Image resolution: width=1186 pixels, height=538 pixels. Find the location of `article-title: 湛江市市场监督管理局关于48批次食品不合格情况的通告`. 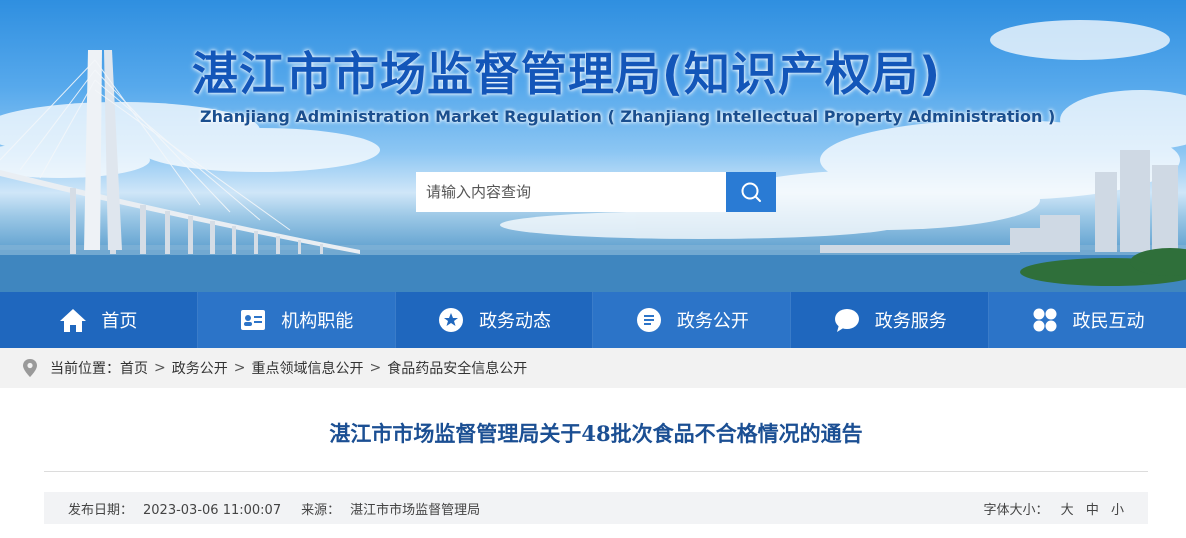

article-title: 湛江市市场监督管理局关于48批次食品不合格情况的通告 is located at coordinates (596, 433).